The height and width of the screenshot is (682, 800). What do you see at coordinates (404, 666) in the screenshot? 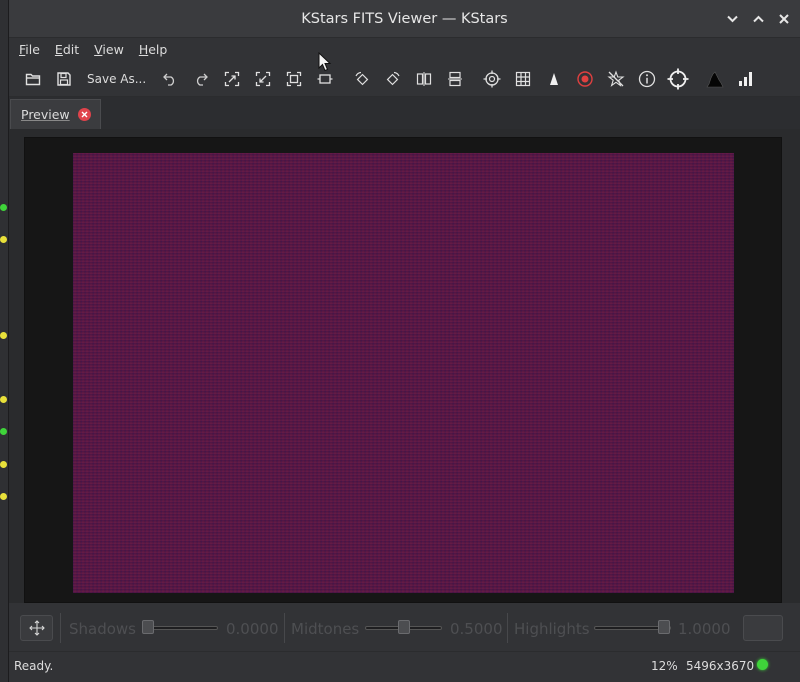
I see `status-bar: Ready. 12% 5496x3670` at bounding box center [404, 666].